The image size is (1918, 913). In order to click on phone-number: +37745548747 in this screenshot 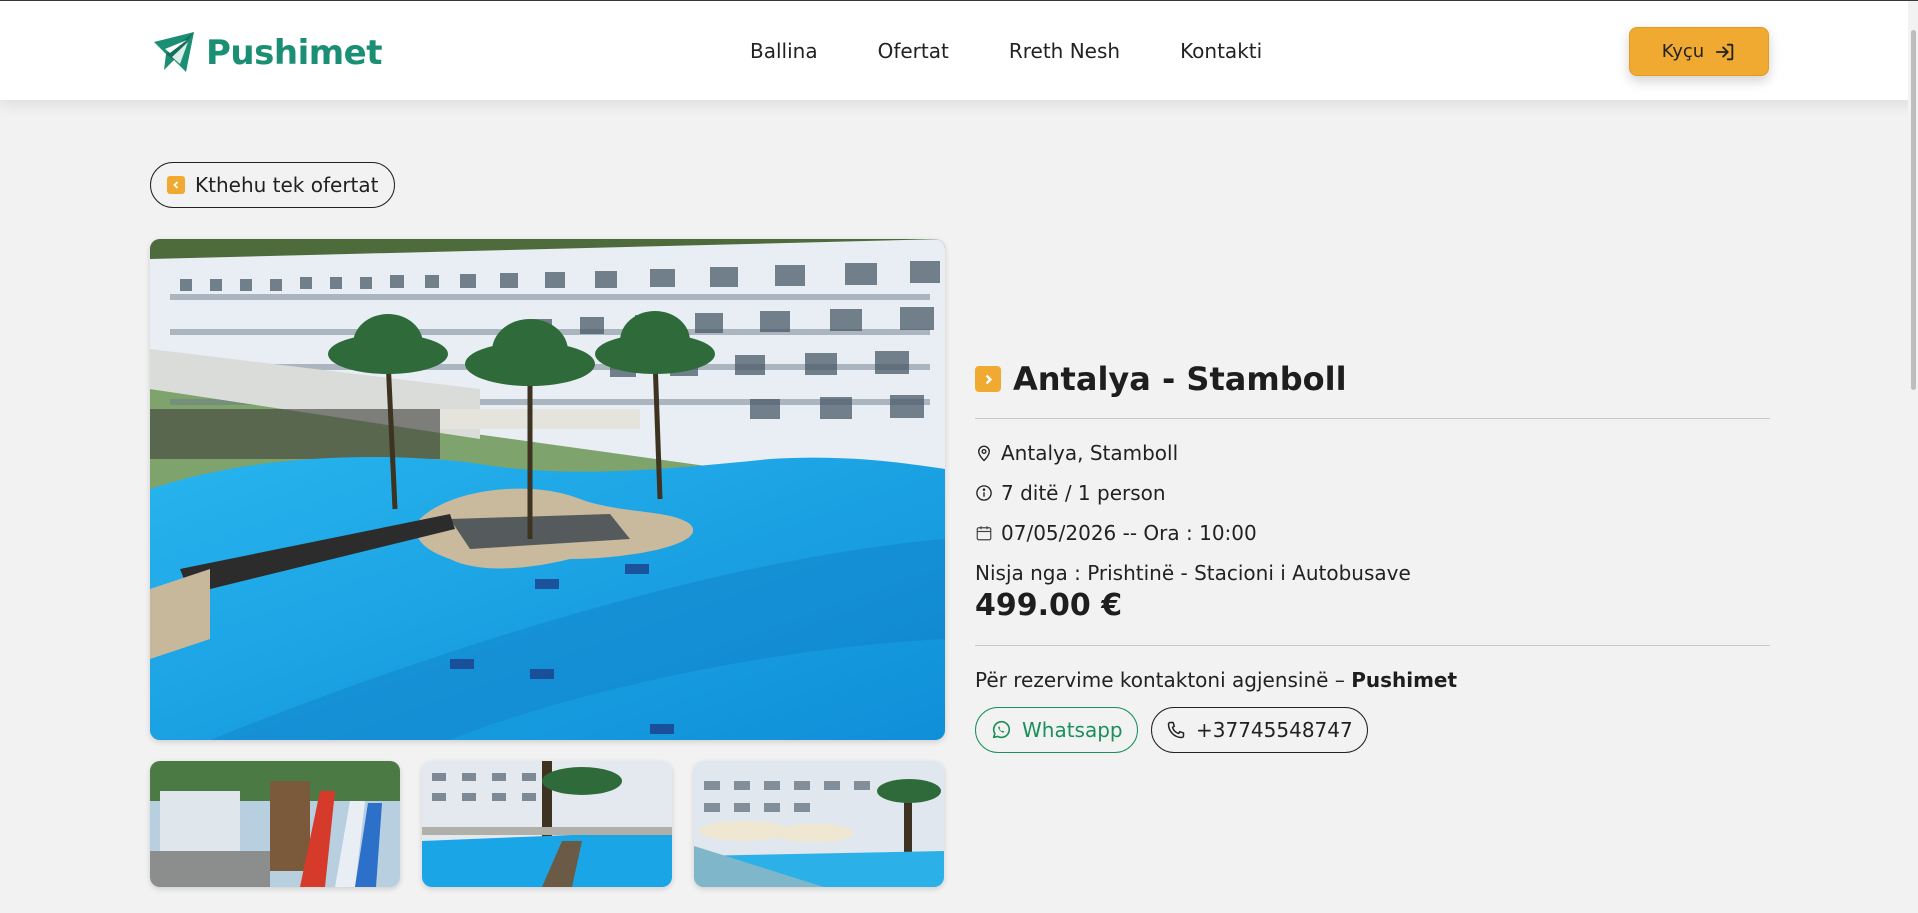, I will do `click(1274, 730)`.